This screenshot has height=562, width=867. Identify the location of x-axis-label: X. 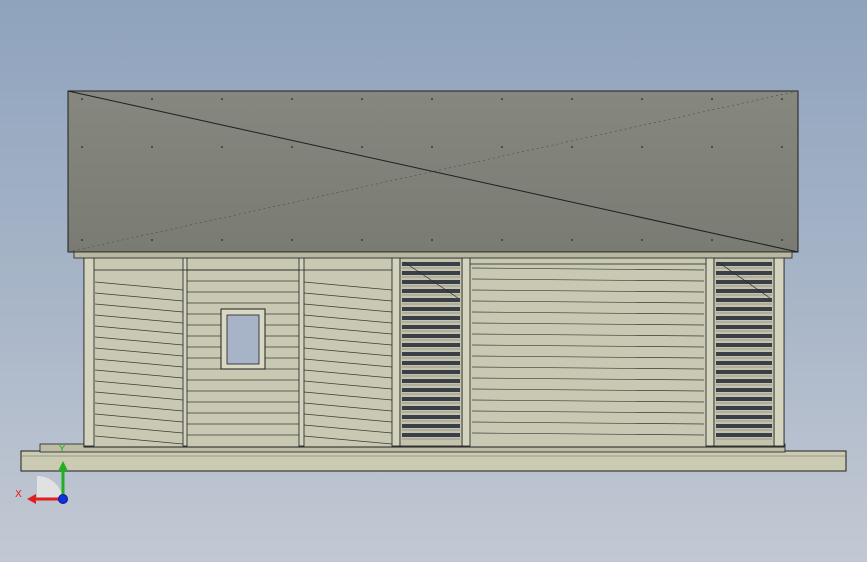
(18, 494).